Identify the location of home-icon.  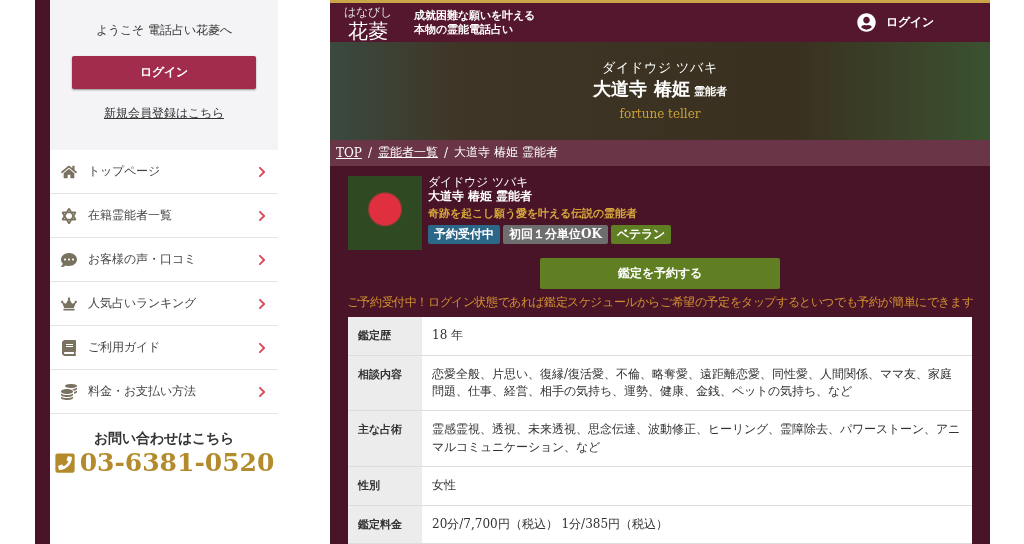
(69, 171).